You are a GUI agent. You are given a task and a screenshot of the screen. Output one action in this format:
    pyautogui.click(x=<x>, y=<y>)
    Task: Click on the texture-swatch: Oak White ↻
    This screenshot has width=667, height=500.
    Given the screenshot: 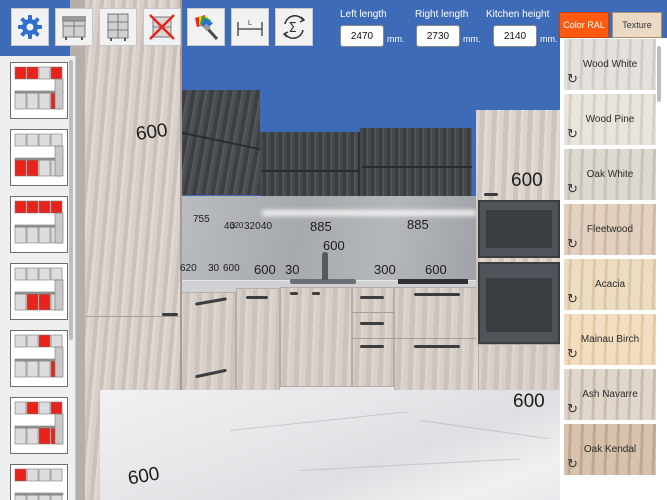 What is the action you would take?
    pyautogui.click(x=610, y=174)
    